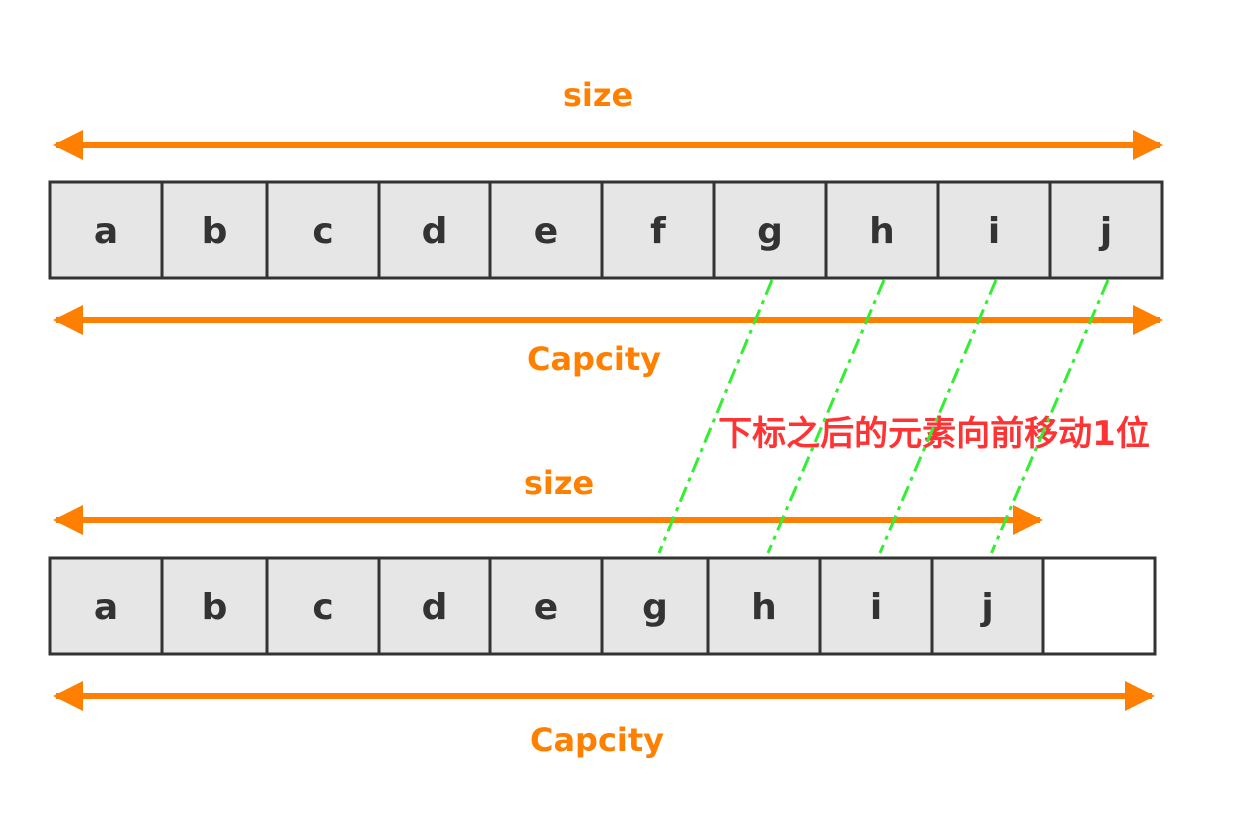  What do you see at coordinates (597, 740) in the screenshot?
I see `bottom-capacity-label: Capcity` at bounding box center [597, 740].